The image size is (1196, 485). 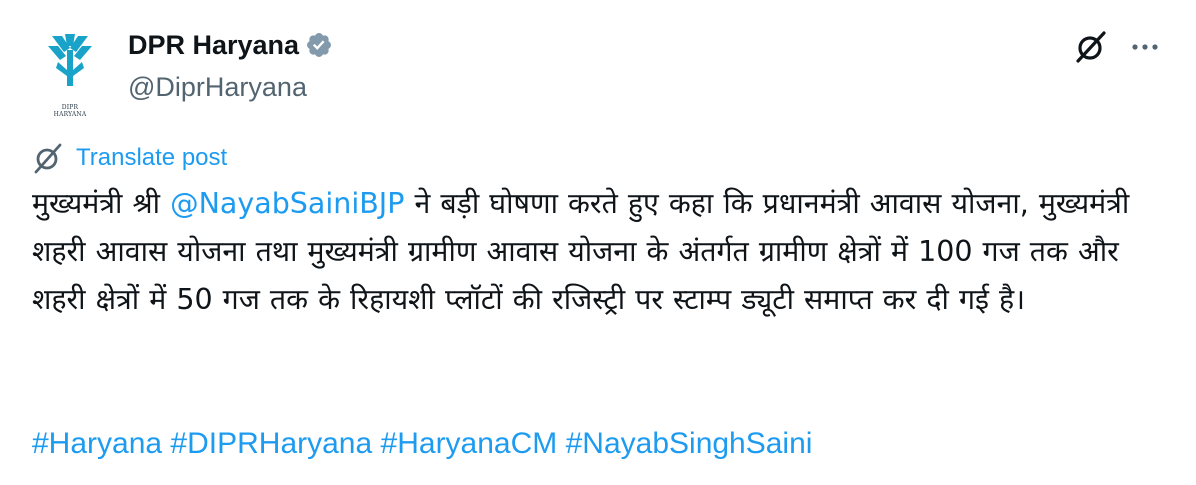 I want to click on author-name-row: DPR Haryana, so click(x=230, y=45).